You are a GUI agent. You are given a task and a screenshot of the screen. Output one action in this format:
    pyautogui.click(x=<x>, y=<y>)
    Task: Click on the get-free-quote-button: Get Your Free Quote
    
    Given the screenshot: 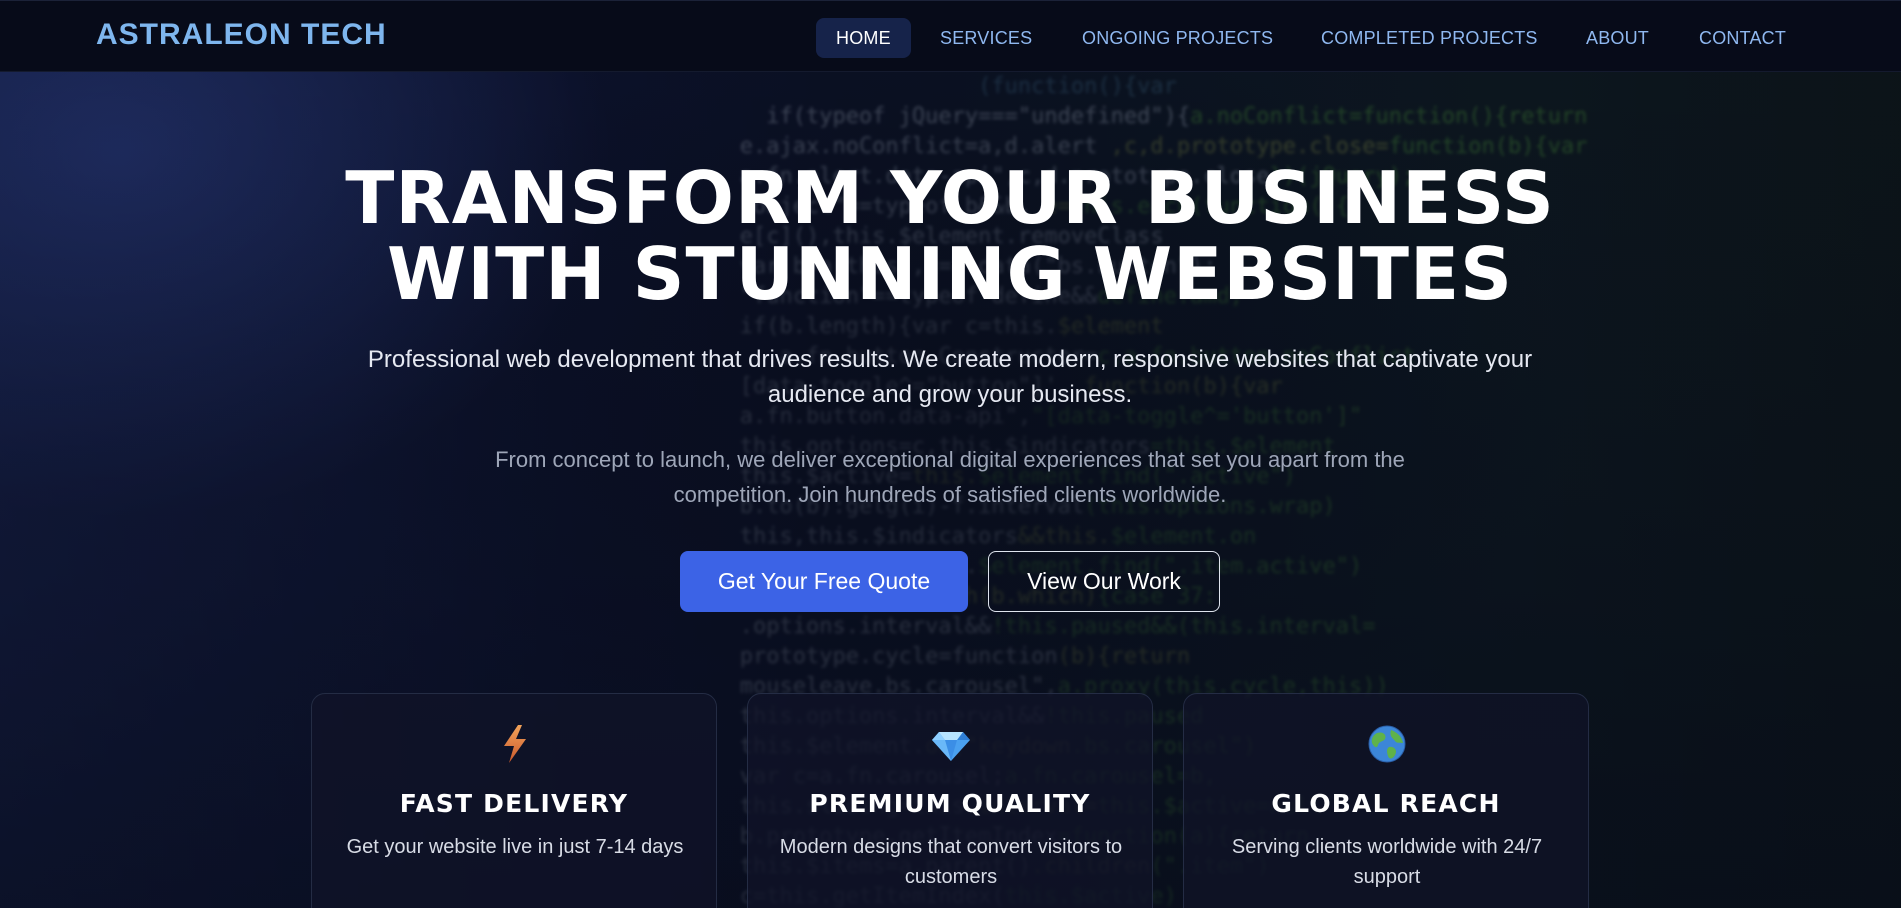 What is the action you would take?
    pyautogui.click(x=824, y=581)
    